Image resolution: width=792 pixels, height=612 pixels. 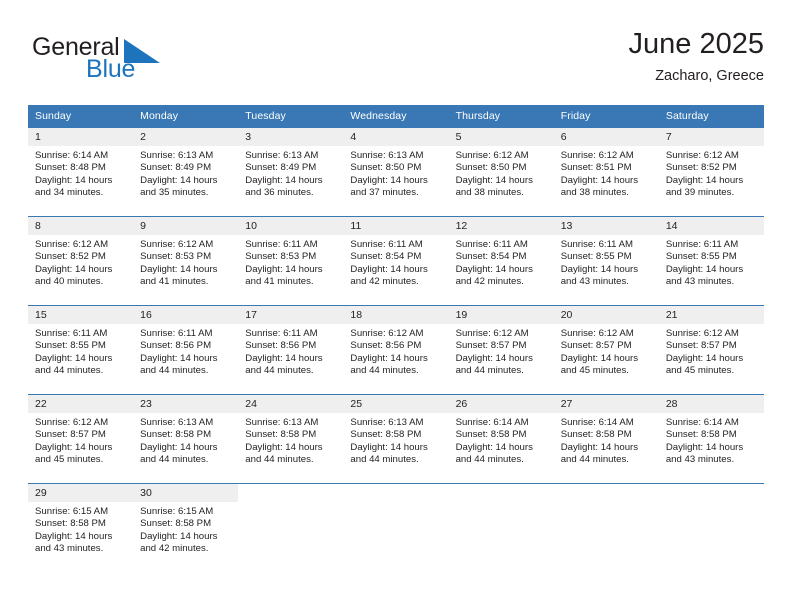 I want to click on daylight-duration-line2: and 38 minutes., so click(x=594, y=193).